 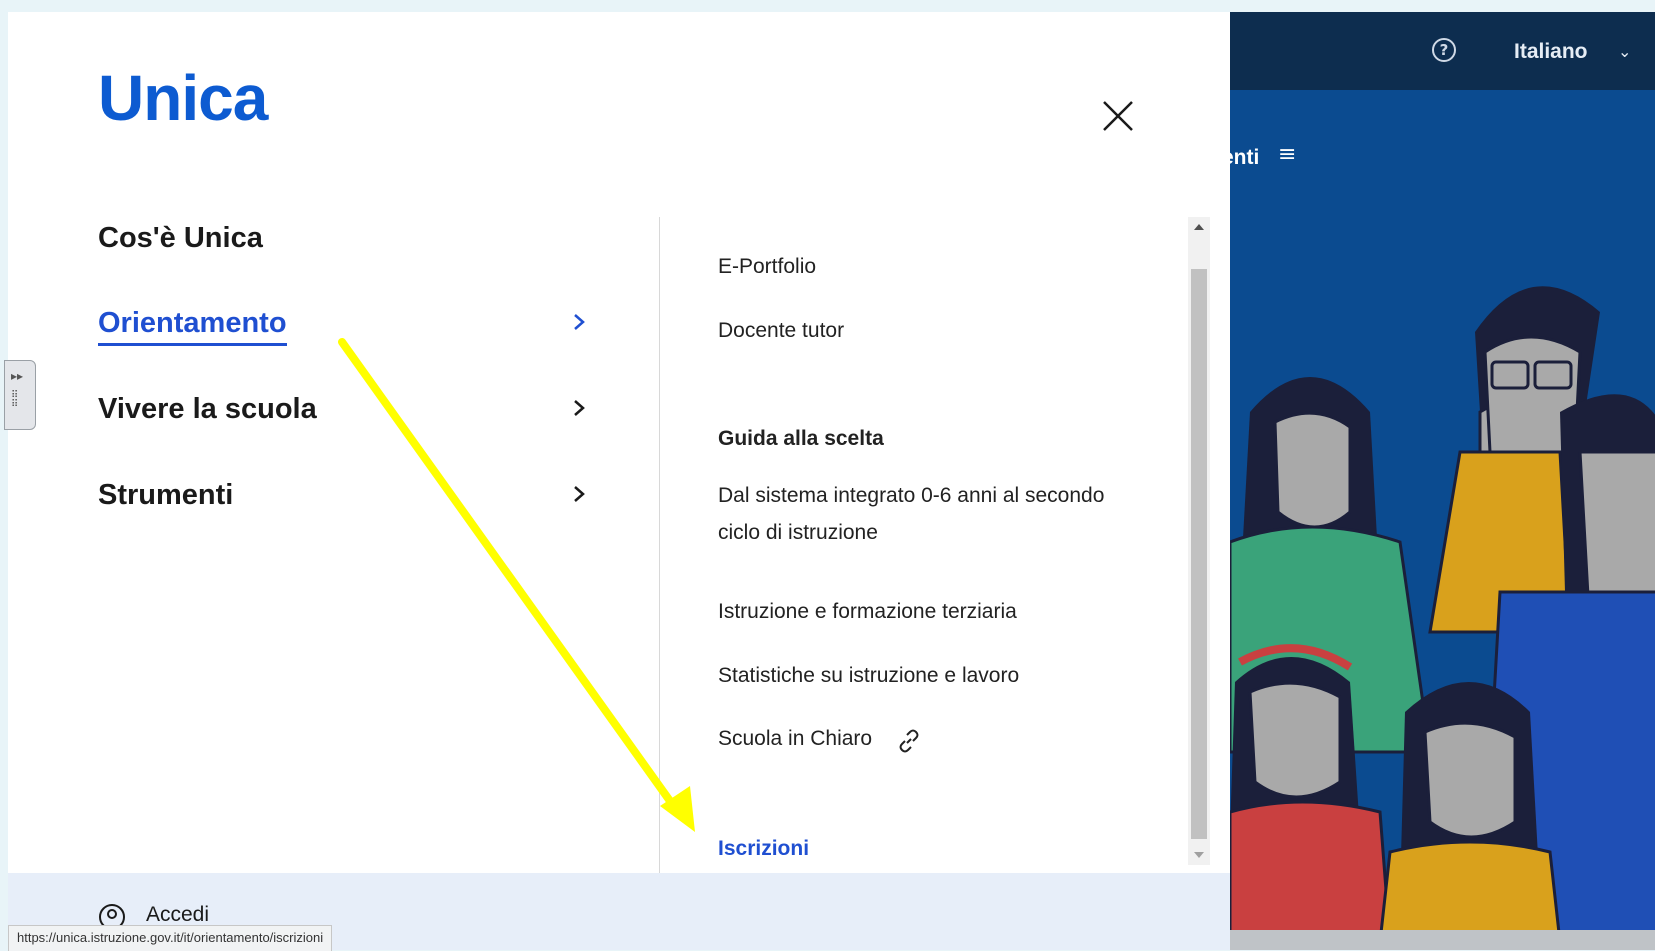 I want to click on external-link-icon, so click(x=909, y=741).